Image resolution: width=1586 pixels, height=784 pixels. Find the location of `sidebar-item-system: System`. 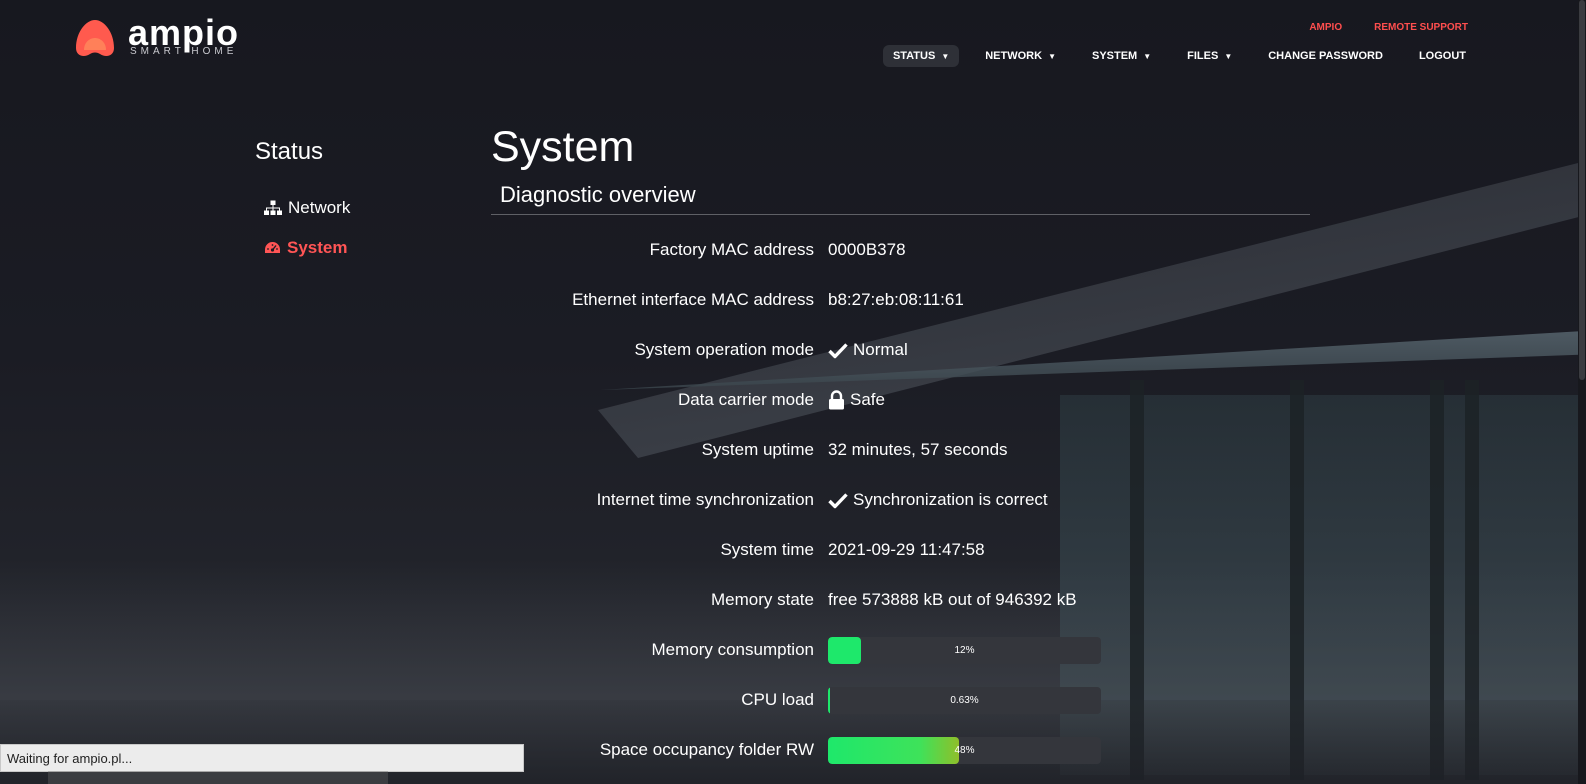

sidebar-item-system: System is located at coordinates (305, 248).